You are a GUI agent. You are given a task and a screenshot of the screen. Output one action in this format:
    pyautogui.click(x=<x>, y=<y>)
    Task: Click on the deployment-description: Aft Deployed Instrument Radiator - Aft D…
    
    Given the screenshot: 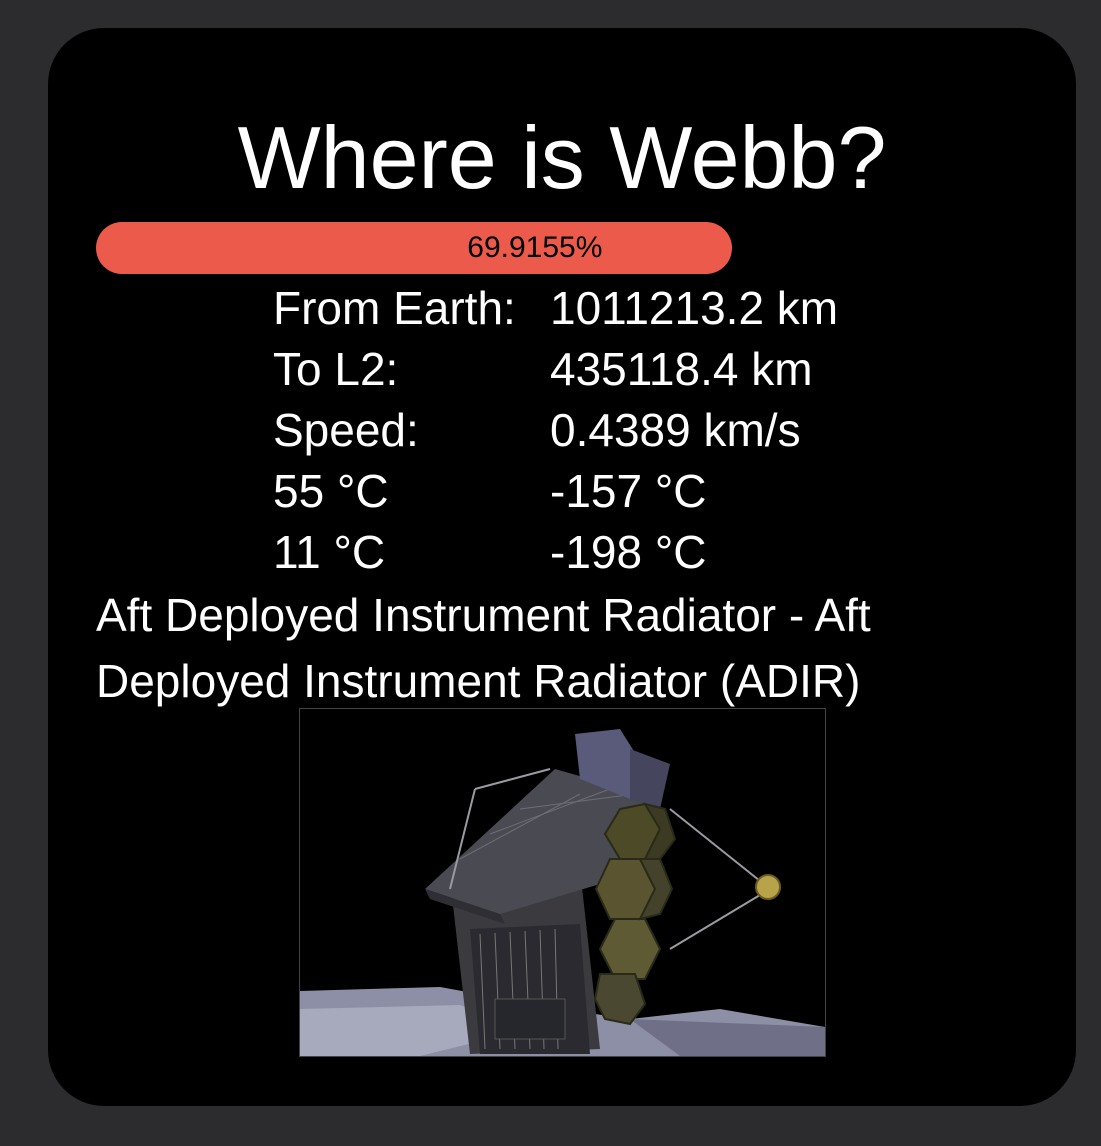 What is the action you would take?
    pyautogui.click(x=483, y=648)
    